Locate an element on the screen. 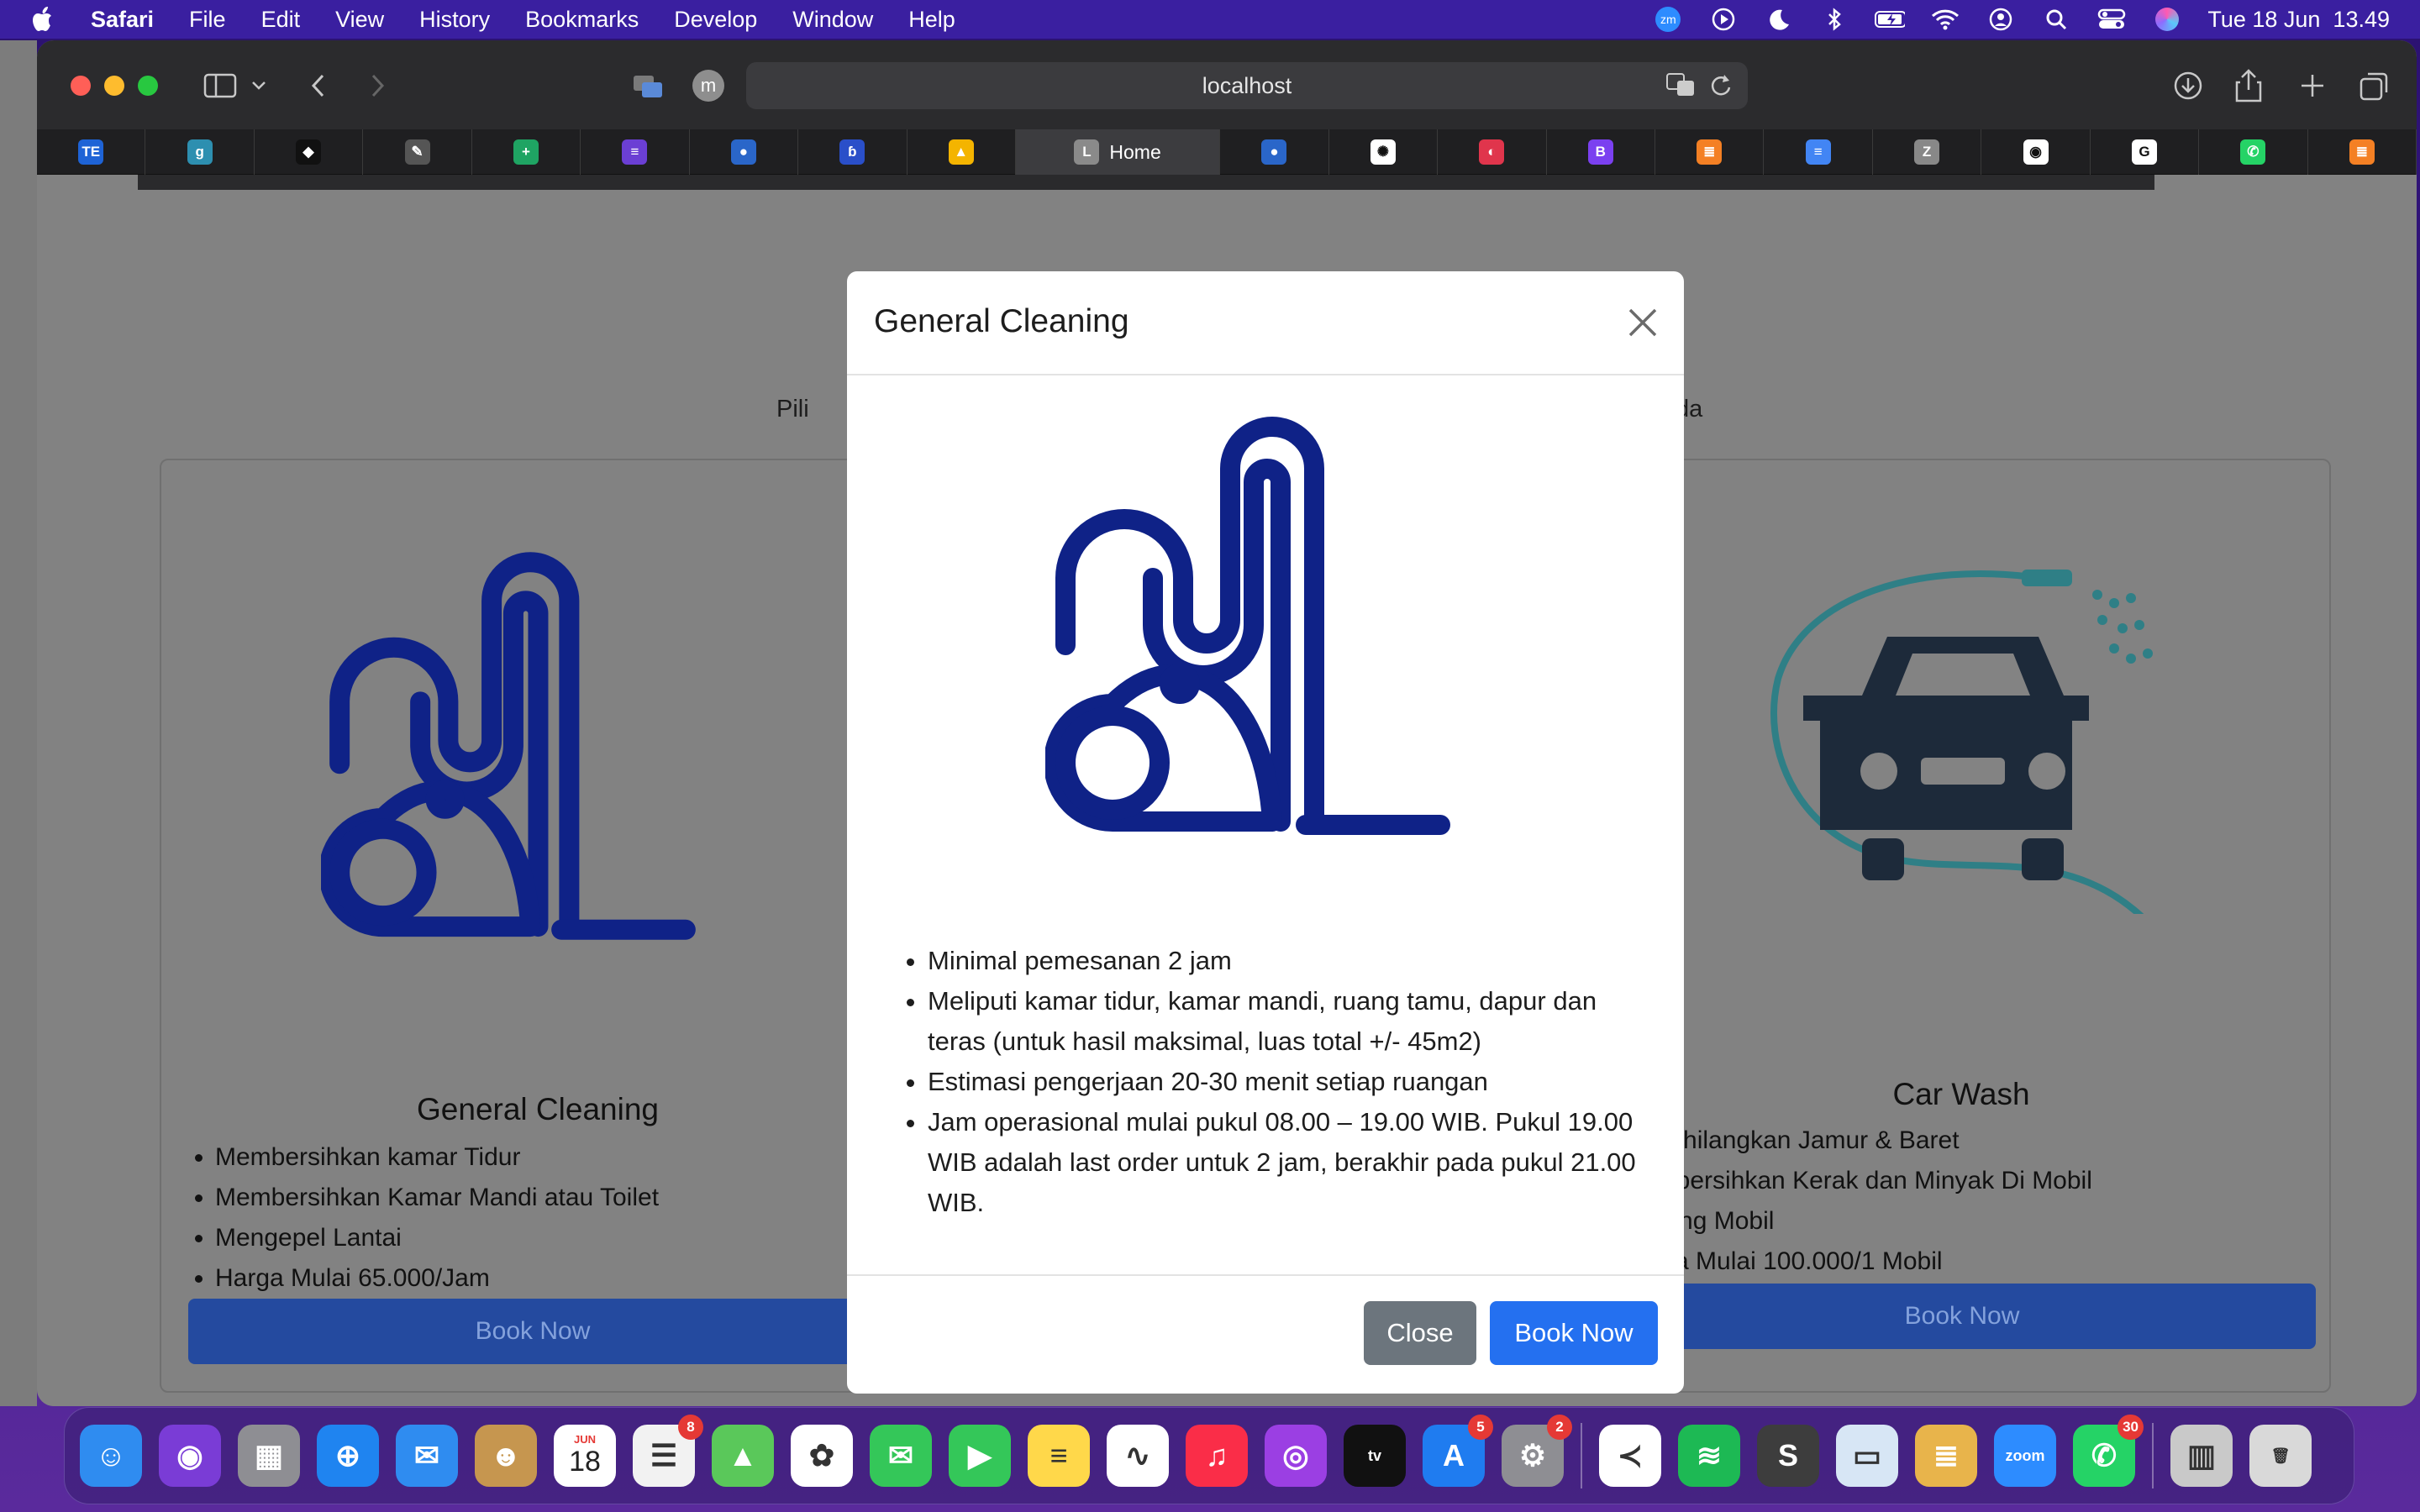  tab-pinned: ✎ is located at coordinates (417, 152).